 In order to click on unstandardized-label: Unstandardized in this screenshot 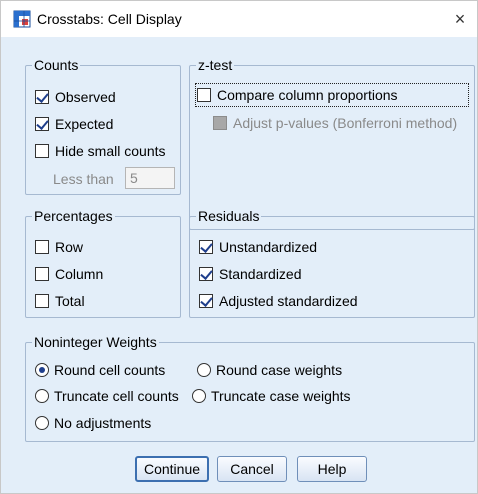, I will do `click(268, 247)`.